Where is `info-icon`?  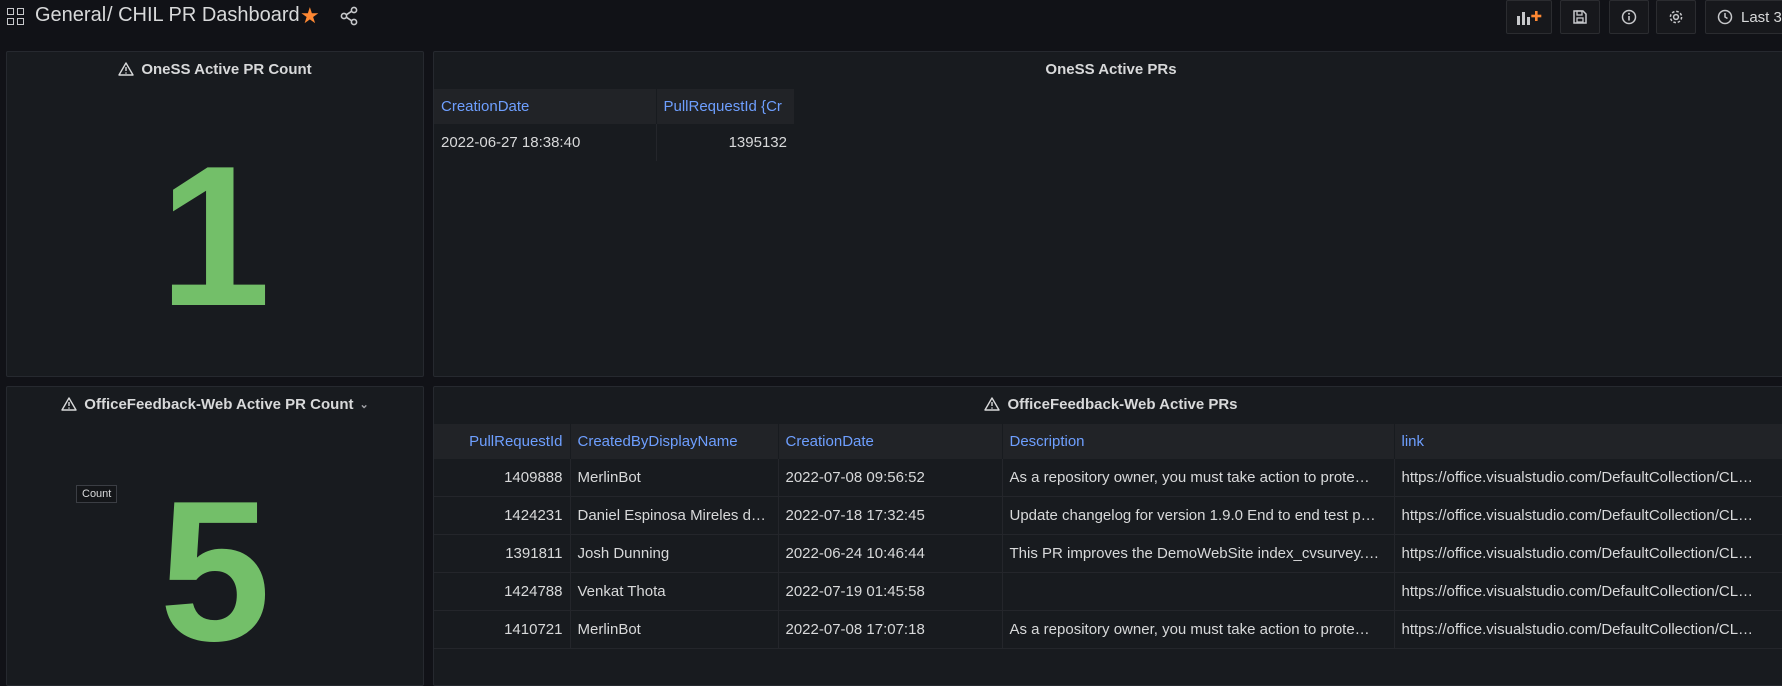 info-icon is located at coordinates (1629, 17).